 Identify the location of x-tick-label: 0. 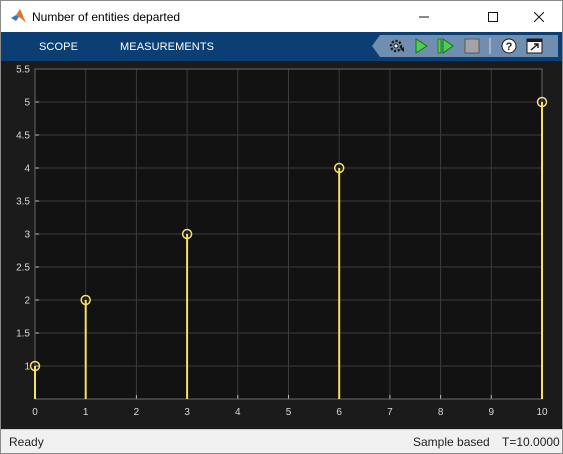
(35, 412).